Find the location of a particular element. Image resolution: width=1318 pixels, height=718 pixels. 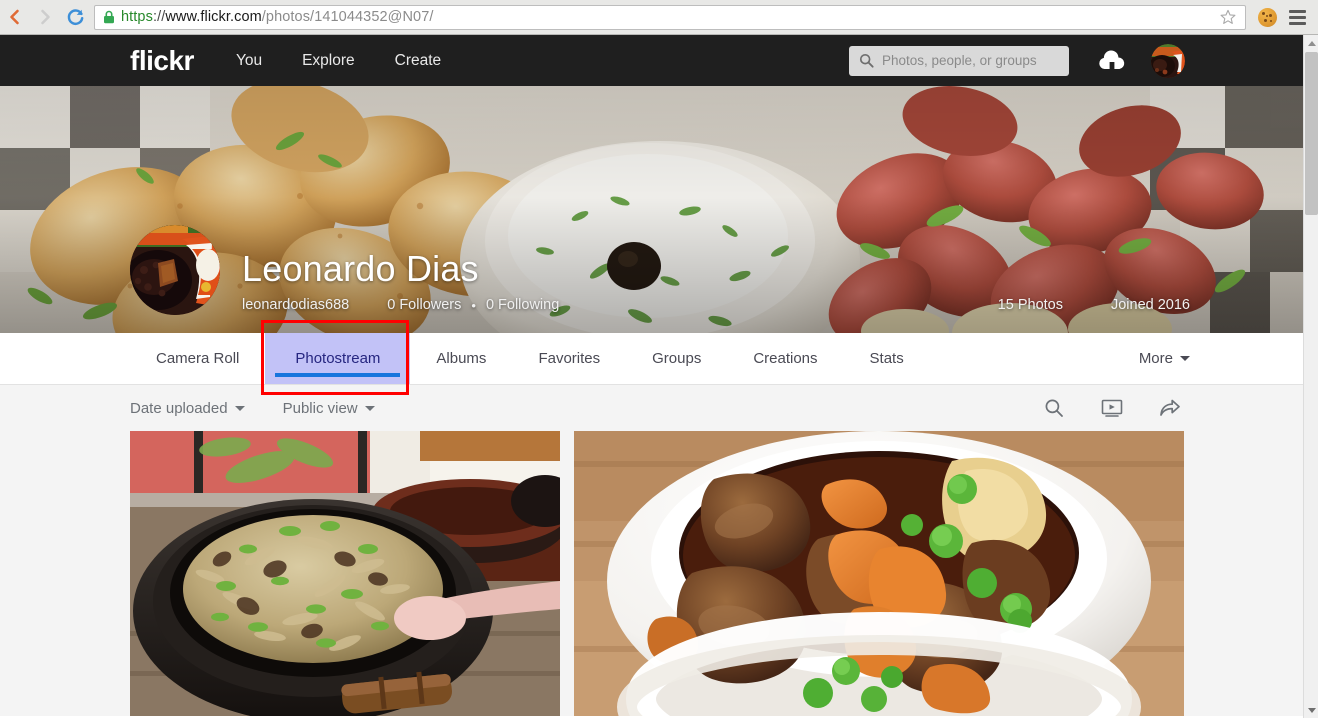

slideshow-button is located at coordinates (1112, 408).